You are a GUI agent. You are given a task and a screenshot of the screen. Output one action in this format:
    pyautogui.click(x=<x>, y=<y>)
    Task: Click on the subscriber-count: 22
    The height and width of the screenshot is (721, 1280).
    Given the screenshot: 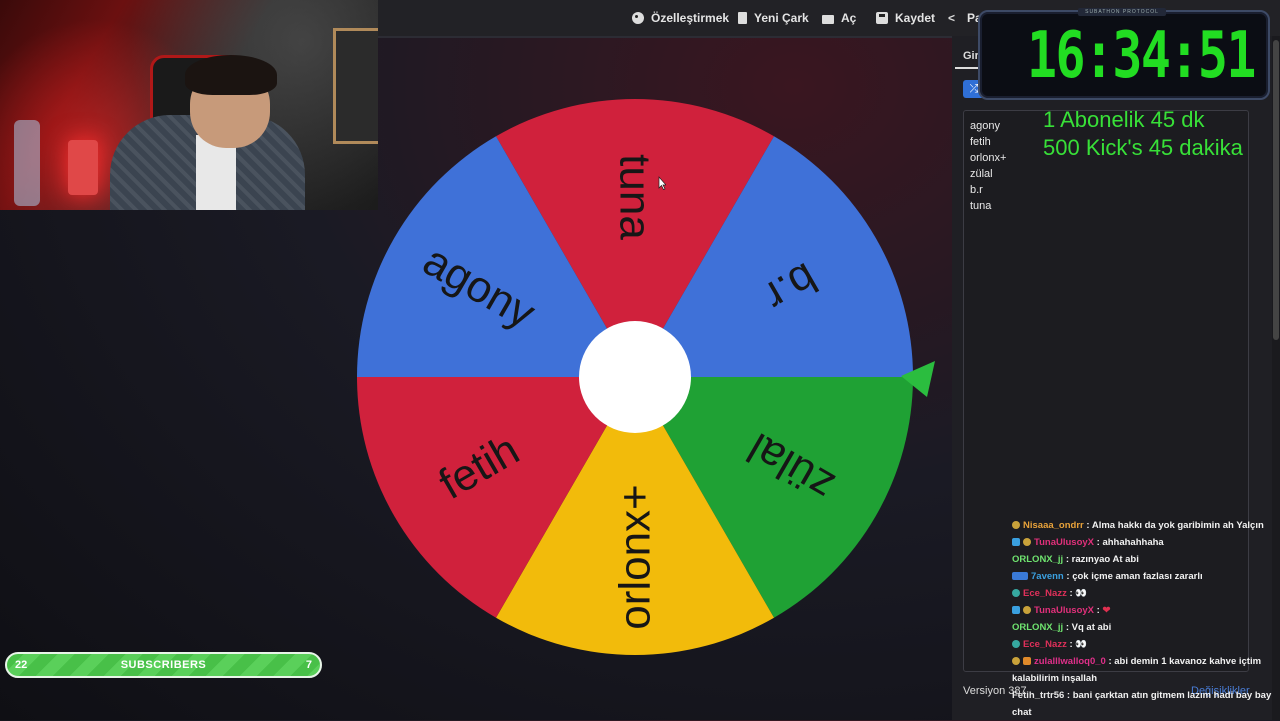 What is the action you would take?
    pyautogui.click(x=21, y=665)
    